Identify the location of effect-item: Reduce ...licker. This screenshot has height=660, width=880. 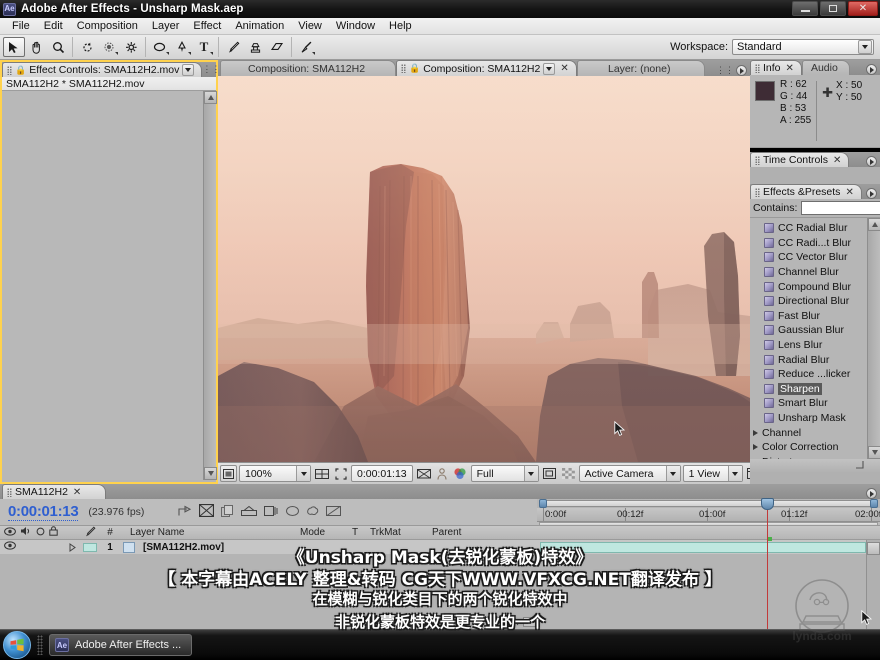
(815, 374).